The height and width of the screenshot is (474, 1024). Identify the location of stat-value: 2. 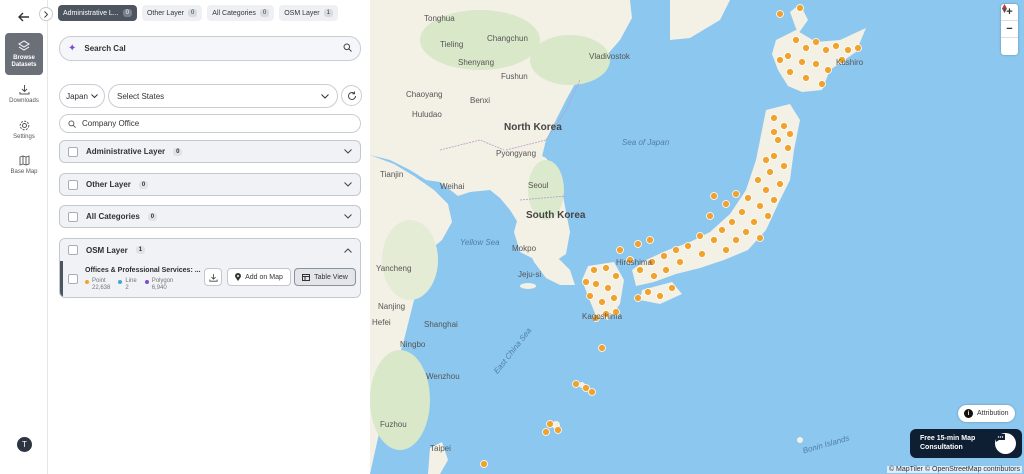
(127, 288).